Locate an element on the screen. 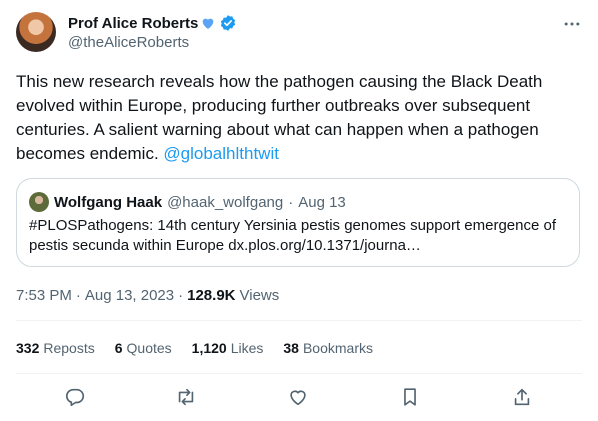  likes-label: Likes is located at coordinates (247, 348).